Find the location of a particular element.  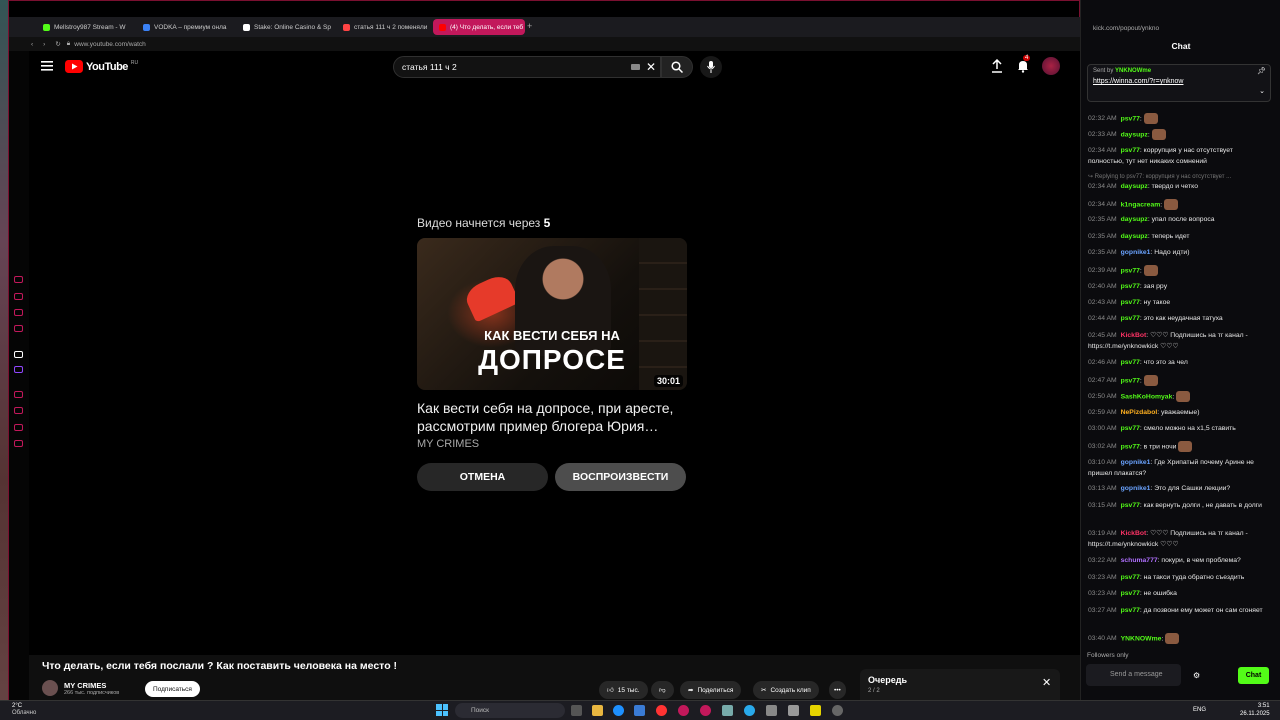

sidebar-kick-icon is located at coordinates (18, 354).